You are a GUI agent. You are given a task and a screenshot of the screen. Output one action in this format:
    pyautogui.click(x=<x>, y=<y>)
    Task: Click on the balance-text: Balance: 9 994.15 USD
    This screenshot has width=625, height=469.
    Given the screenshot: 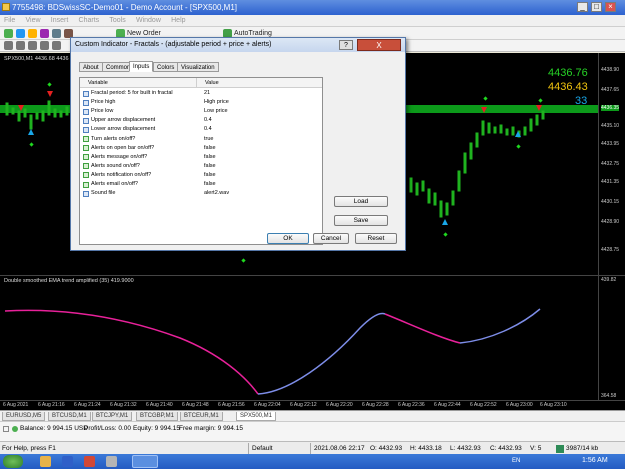 What is the action you would take?
    pyautogui.click(x=54, y=428)
    